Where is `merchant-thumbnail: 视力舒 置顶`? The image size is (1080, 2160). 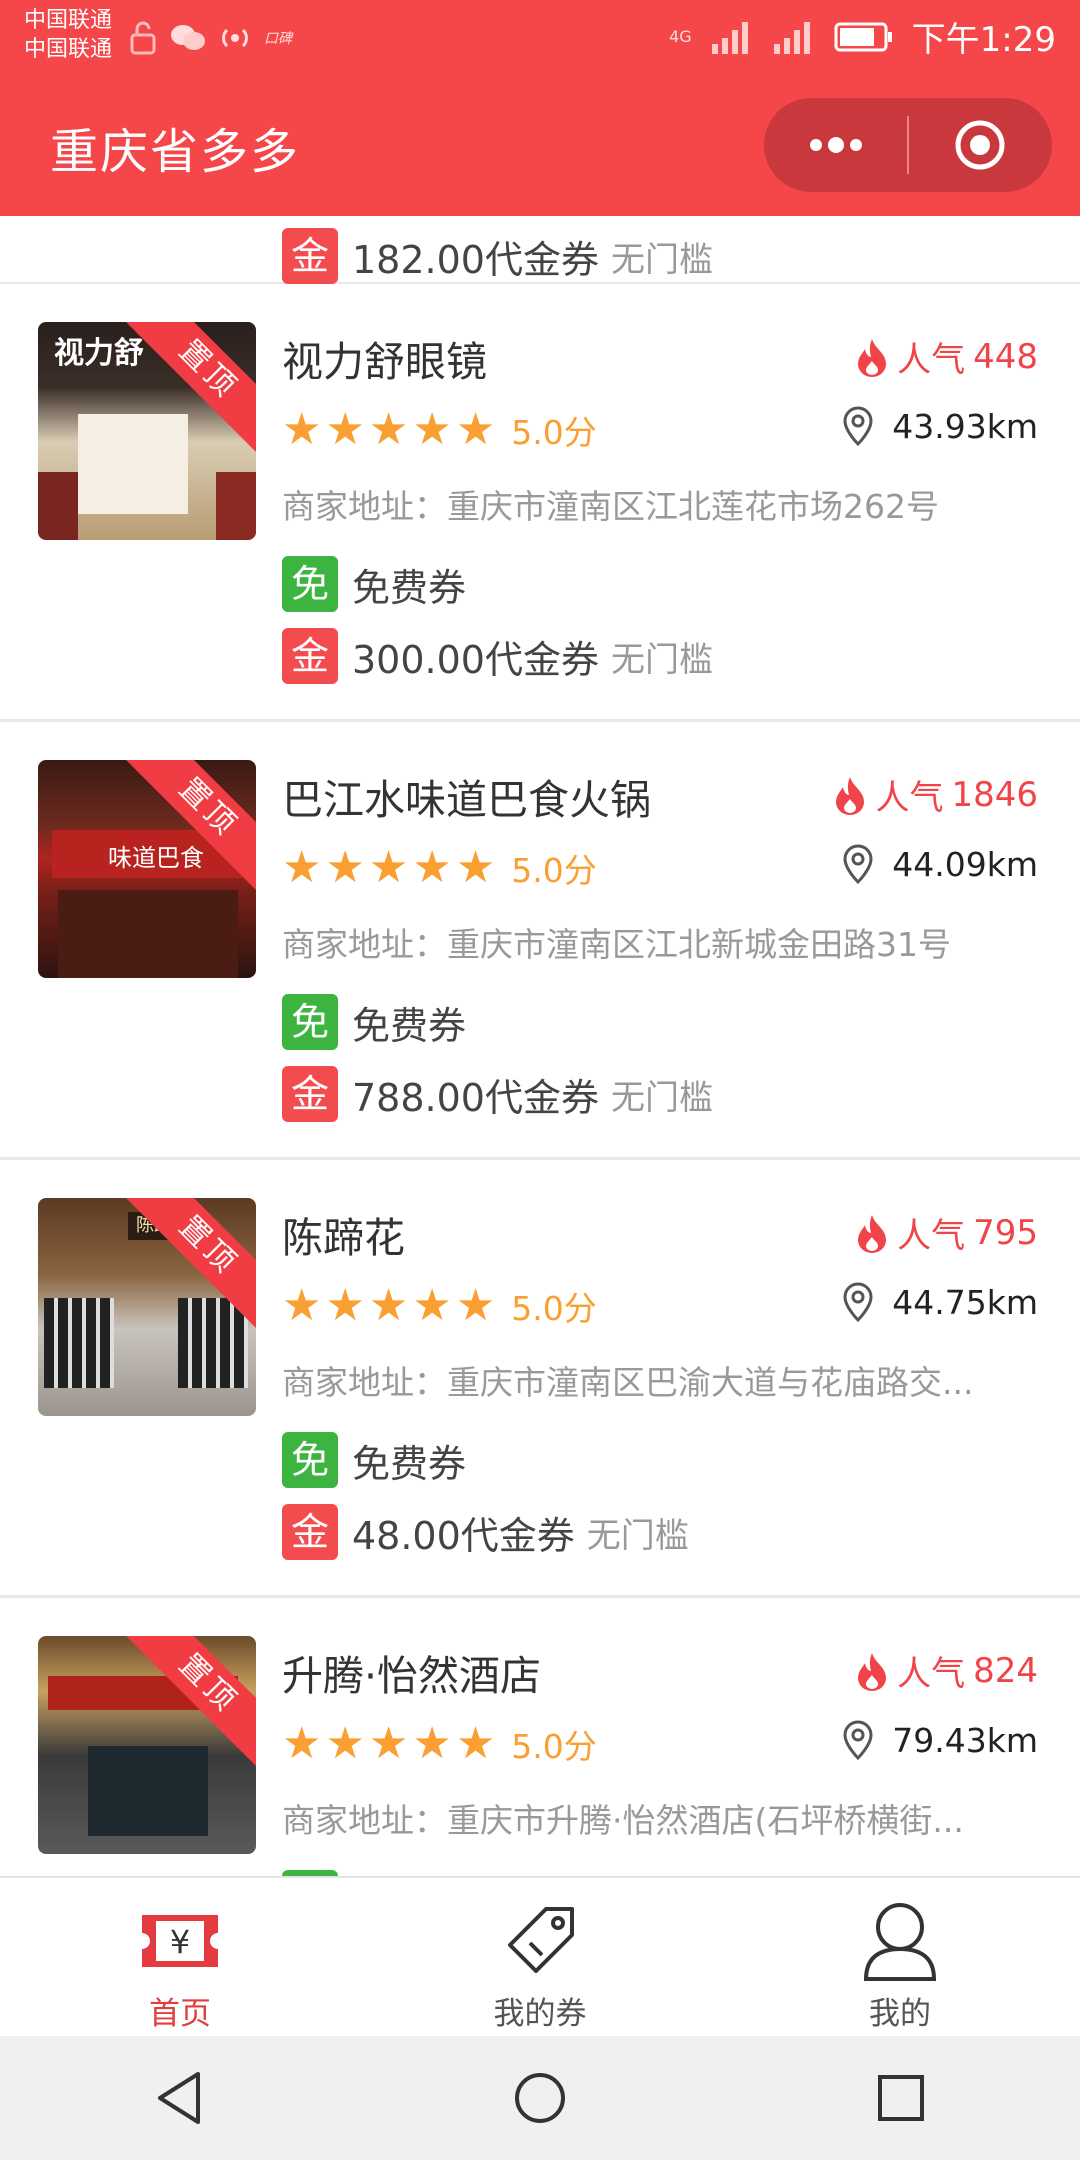
merchant-thumbnail: 视力舒 置顶 is located at coordinates (147, 431).